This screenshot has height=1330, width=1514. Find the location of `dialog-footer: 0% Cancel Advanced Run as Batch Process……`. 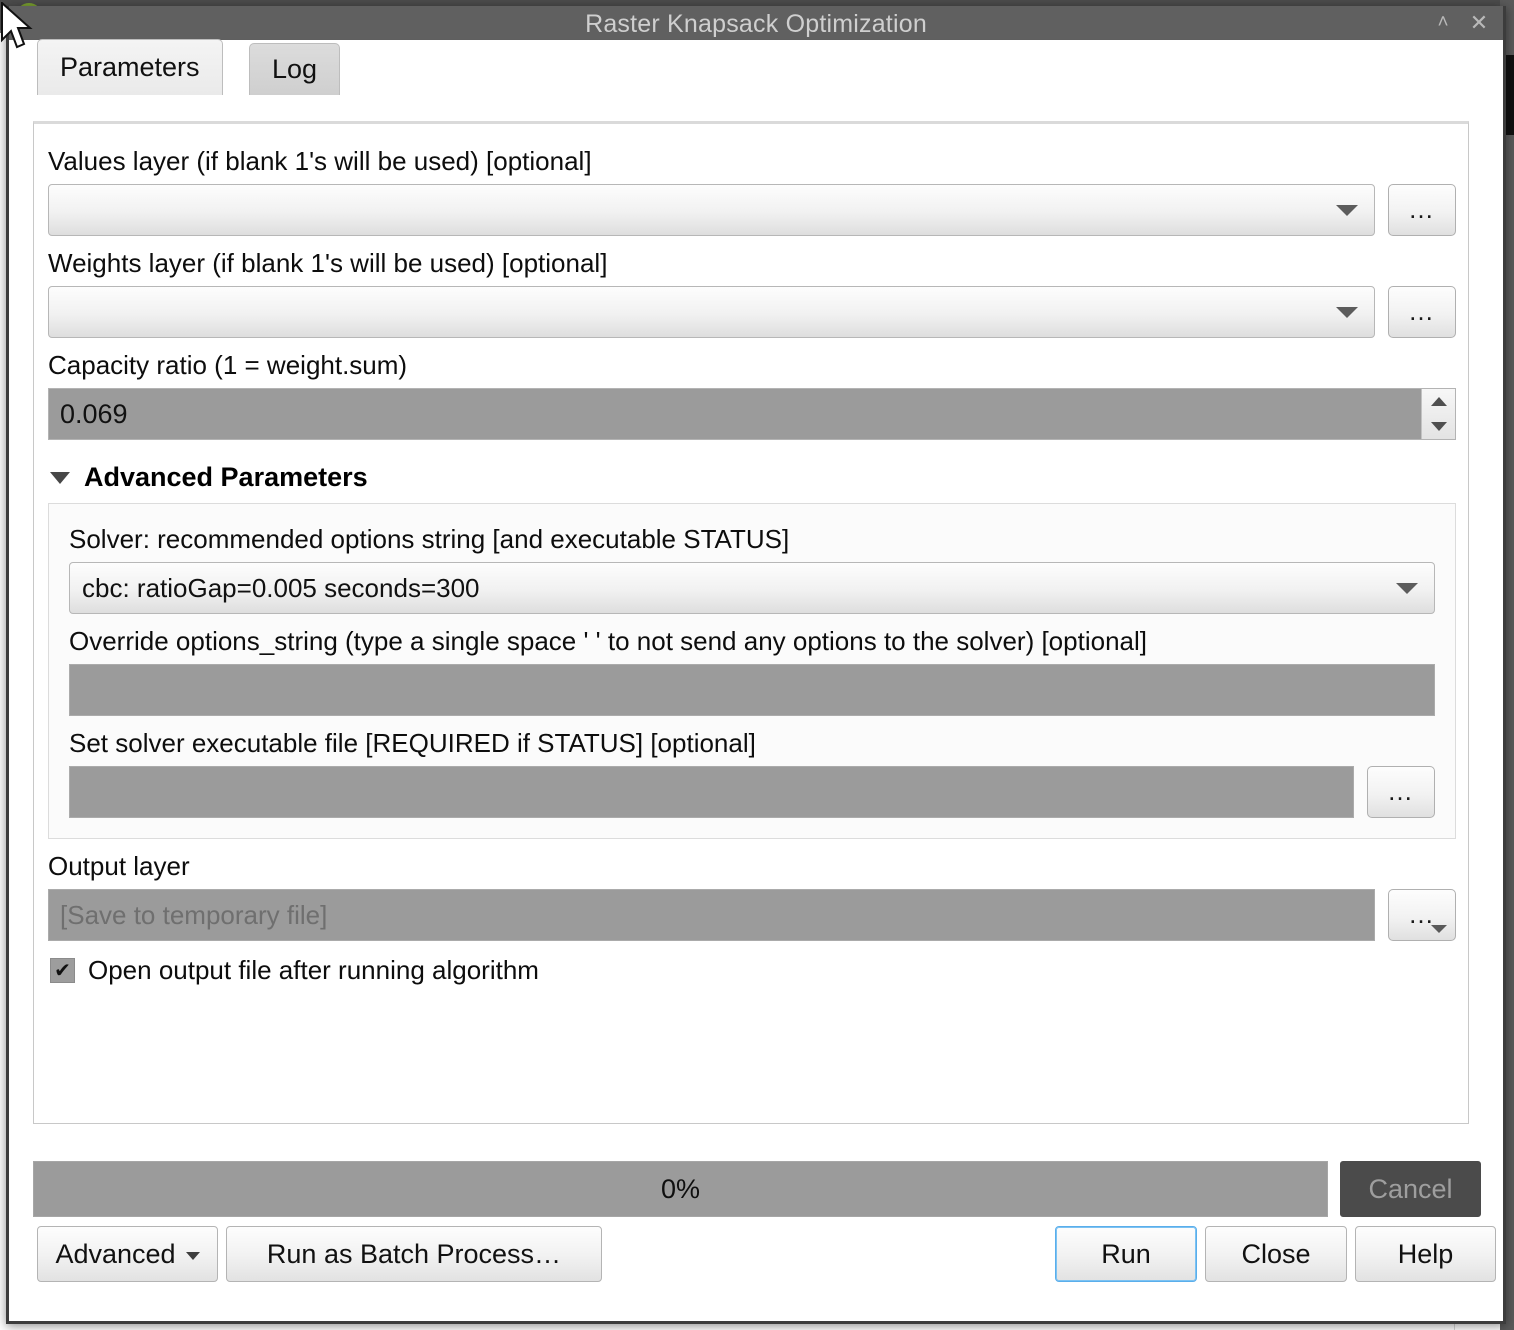

dialog-footer: 0% Cancel Advanced Run as Batch Process…… is located at coordinates (756, 1223).